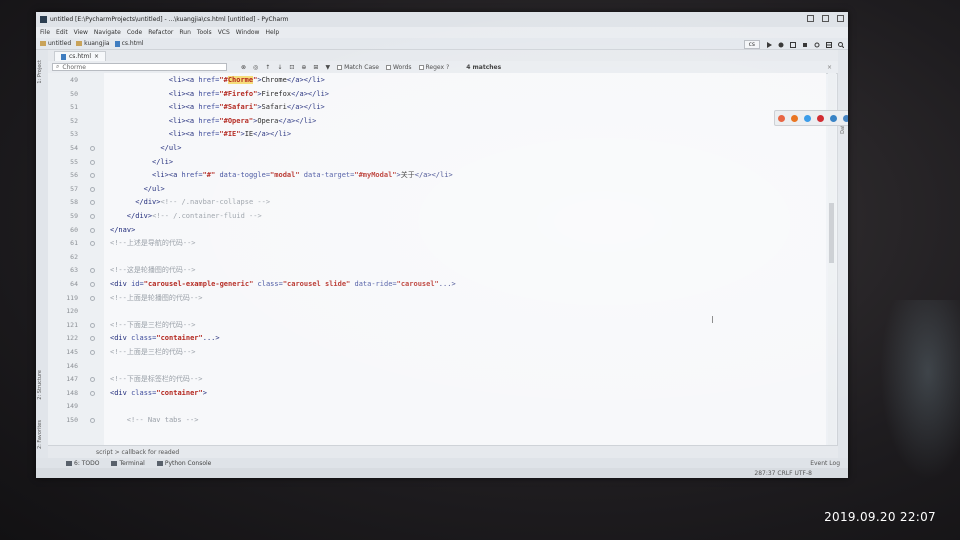  Describe the element at coordinates (303, 67) in the screenshot. I see `add-selection-icon: ⊕` at that location.